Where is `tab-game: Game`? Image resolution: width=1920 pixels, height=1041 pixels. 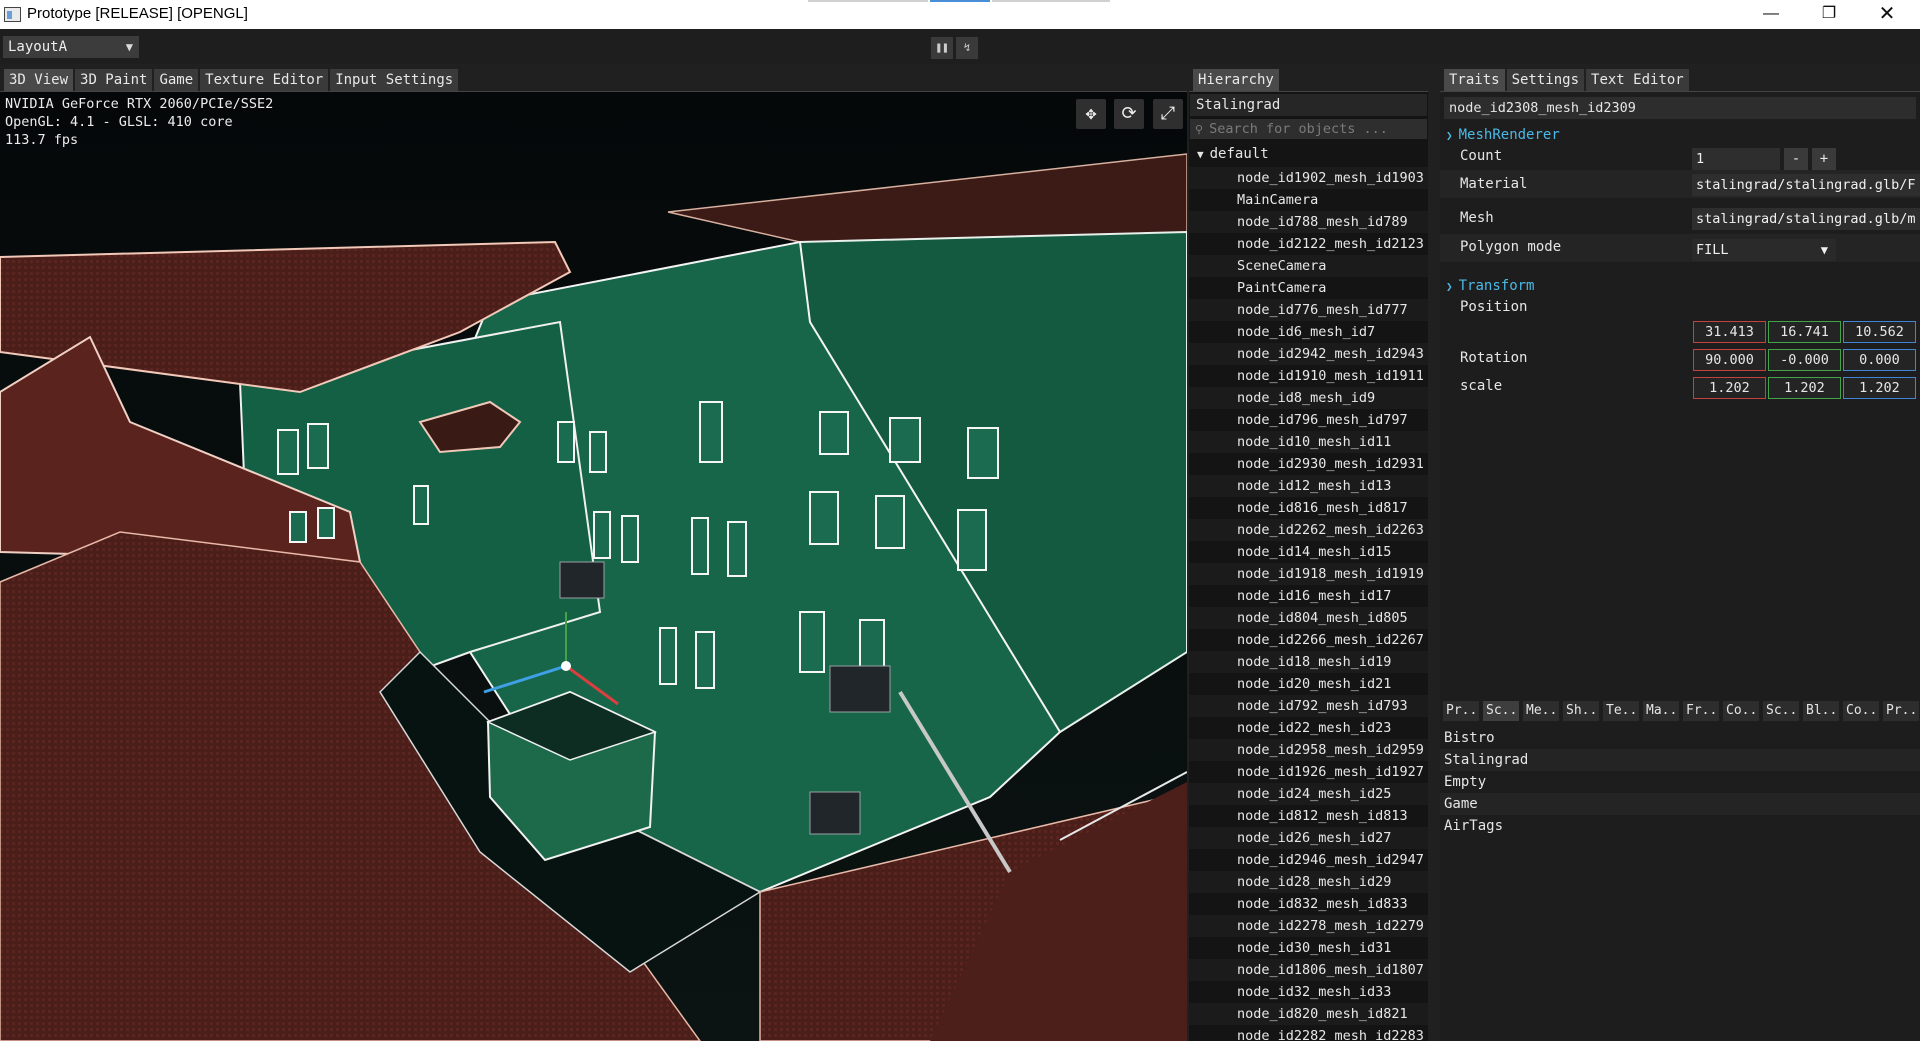 tab-game: Game is located at coordinates (176, 80).